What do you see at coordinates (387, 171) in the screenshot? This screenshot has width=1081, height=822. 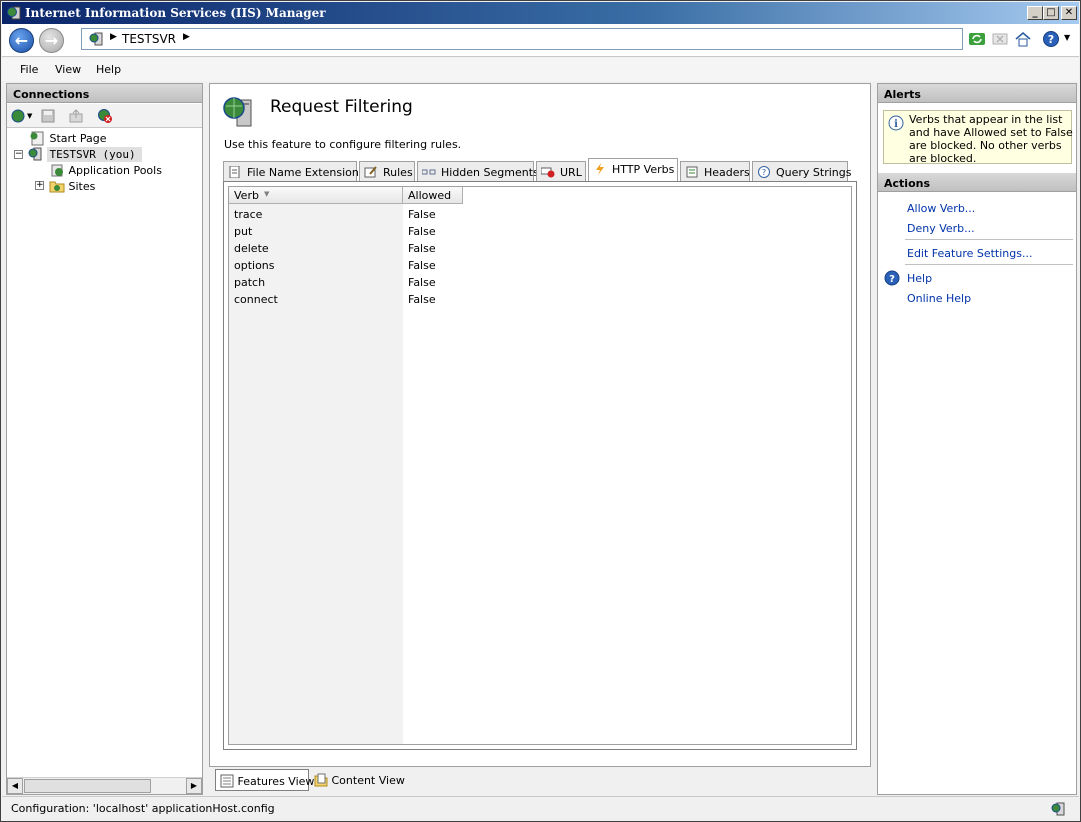 I see `tab-rules: Rules` at bounding box center [387, 171].